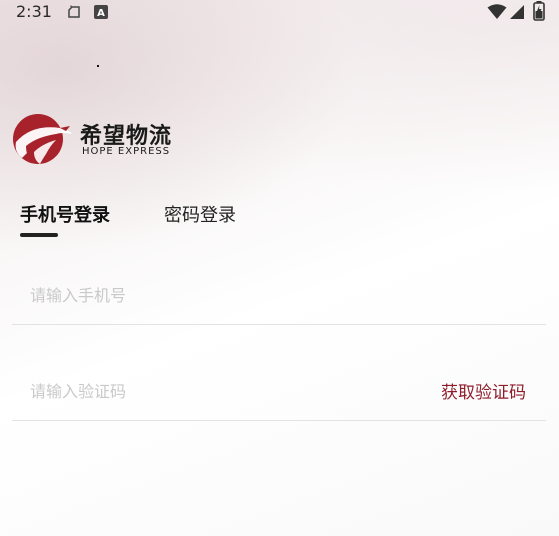 This screenshot has height=536, width=559. What do you see at coordinates (34, 11) in the screenshot?
I see `status-time: 2:31` at bounding box center [34, 11].